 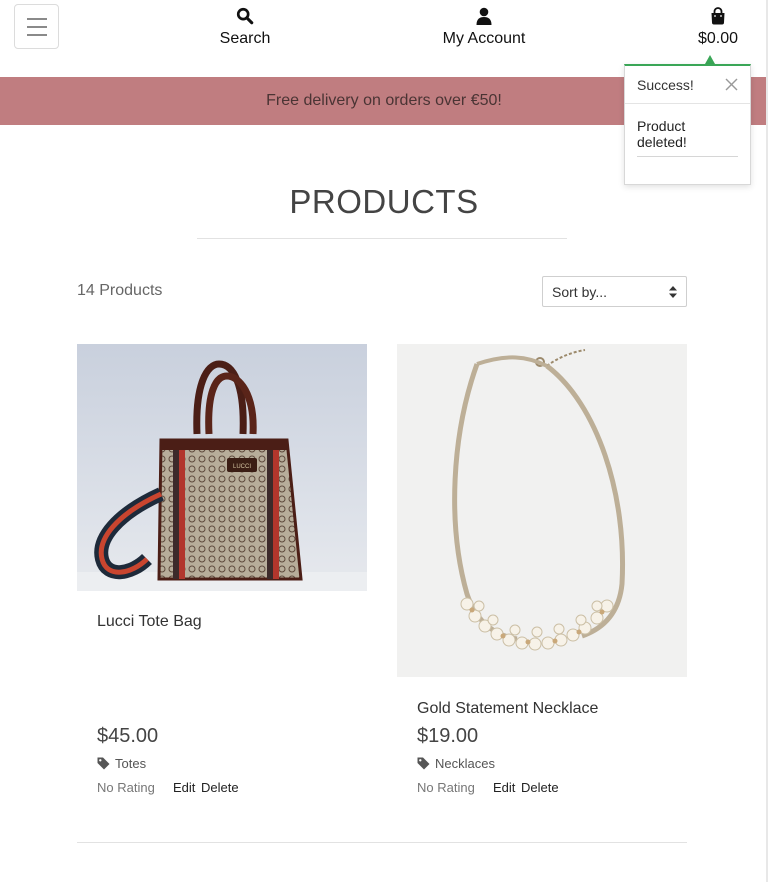 I want to click on search-link: Search, so click(x=245, y=27).